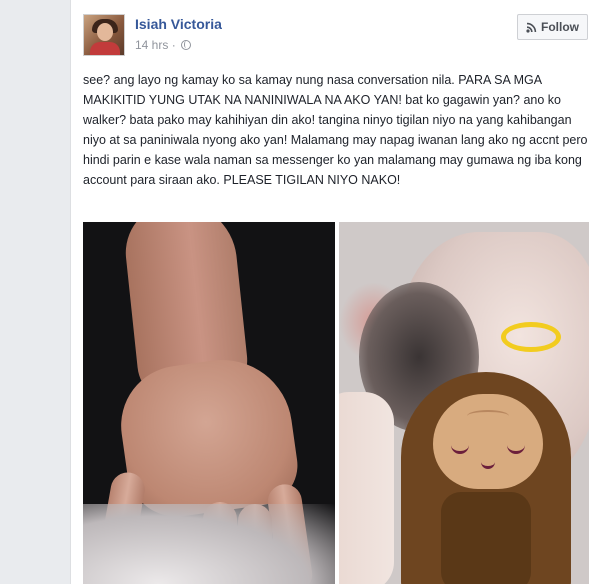 This screenshot has width=600, height=584. I want to click on post-timestamp: 14 hrs, so click(151, 45).